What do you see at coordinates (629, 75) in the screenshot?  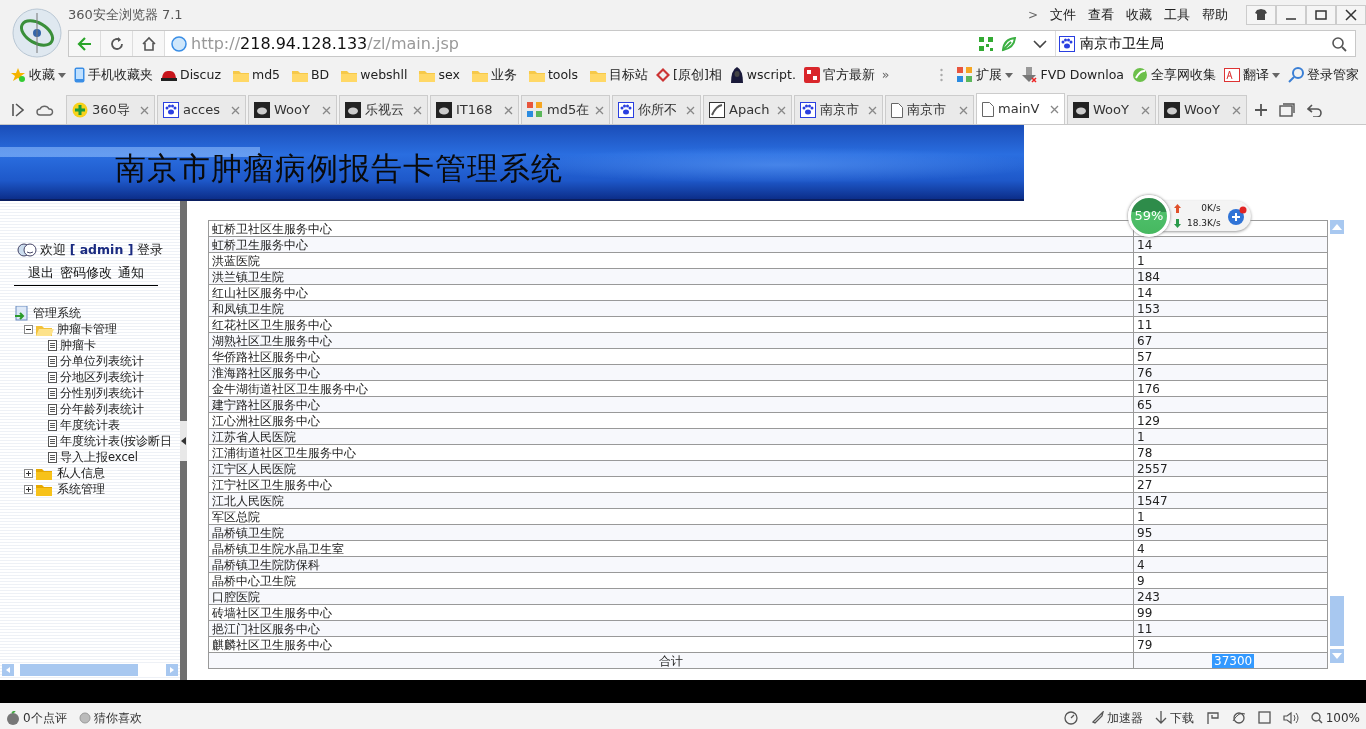 I see `bookmark-label: 目标站` at bounding box center [629, 75].